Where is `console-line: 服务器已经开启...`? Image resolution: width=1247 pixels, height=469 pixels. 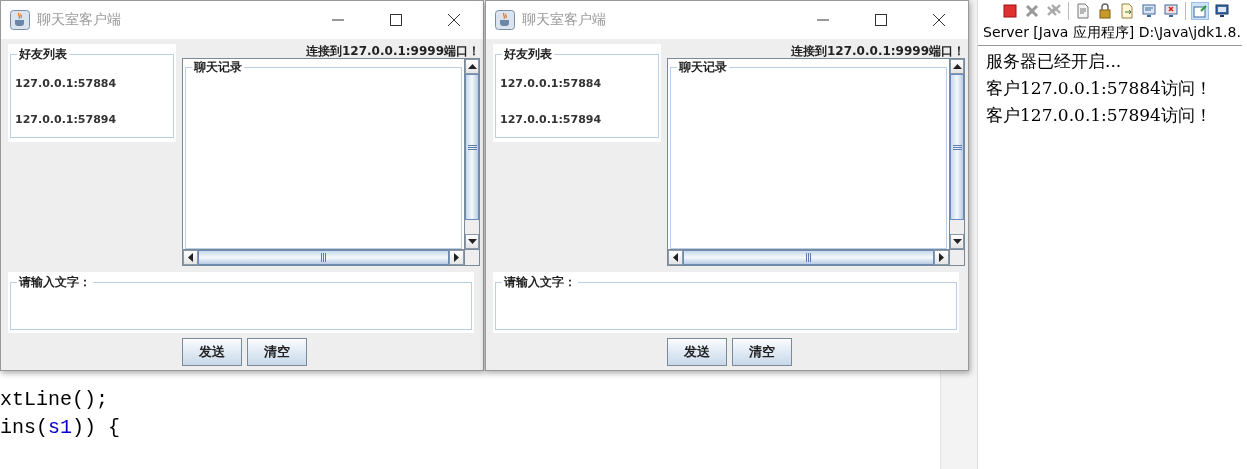 console-line: 服务器已经开启... is located at coordinates (1054, 61).